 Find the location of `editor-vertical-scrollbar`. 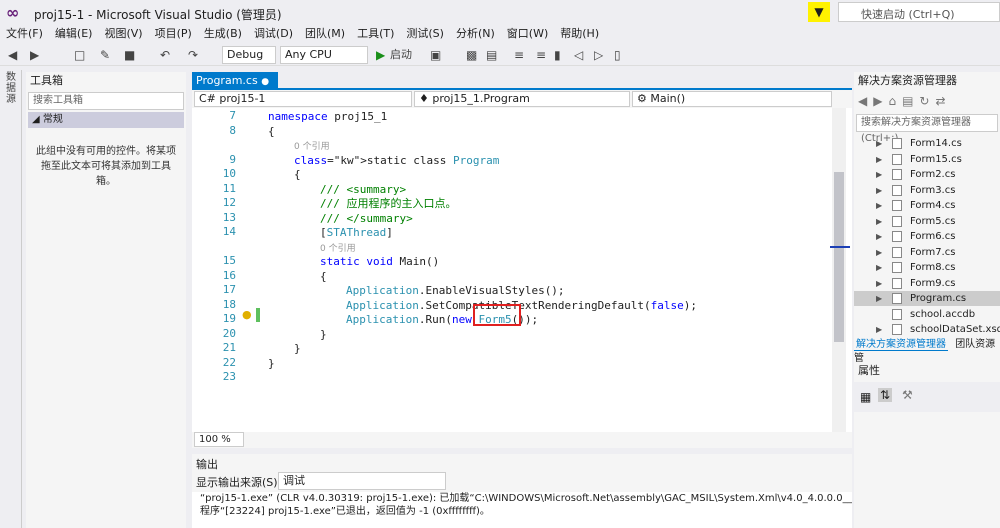

editor-vertical-scrollbar is located at coordinates (839, 273).